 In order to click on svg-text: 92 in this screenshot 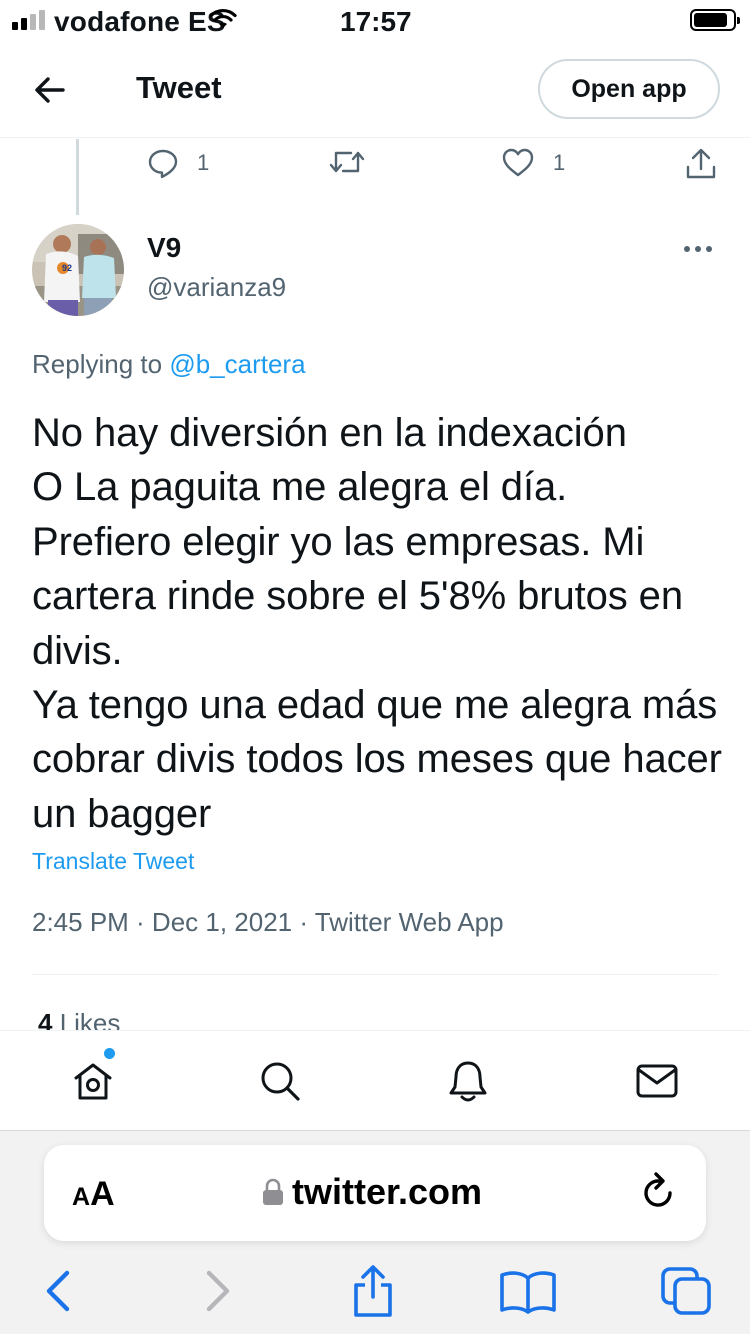, I will do `click(67, 268)`.